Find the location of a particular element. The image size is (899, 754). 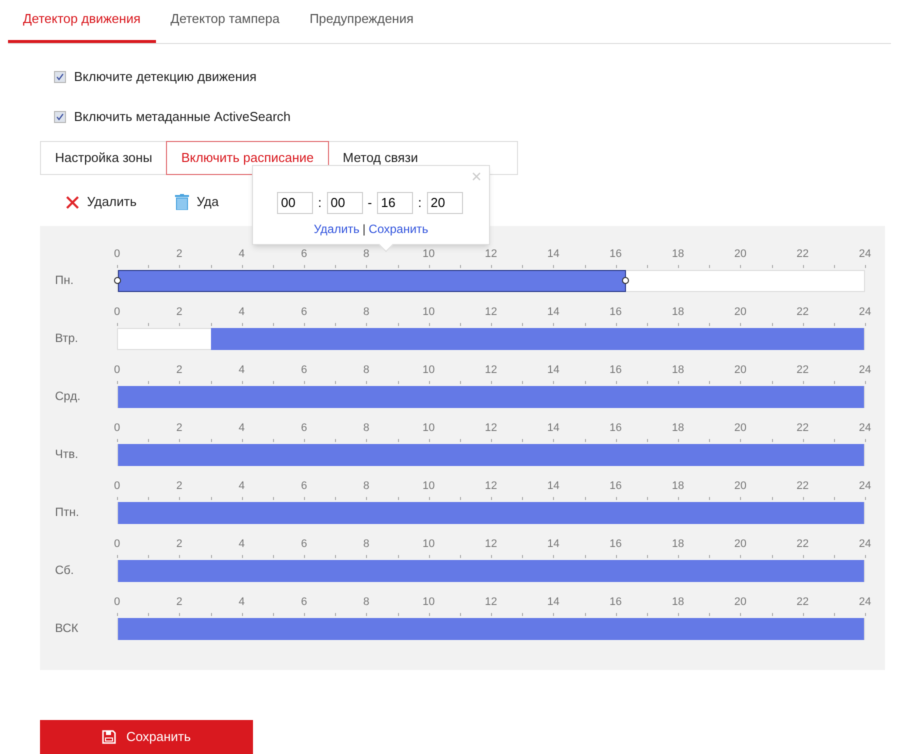

checkbox-label: Включить метаданные ActiveSearch is located at coordinates (182, 117).